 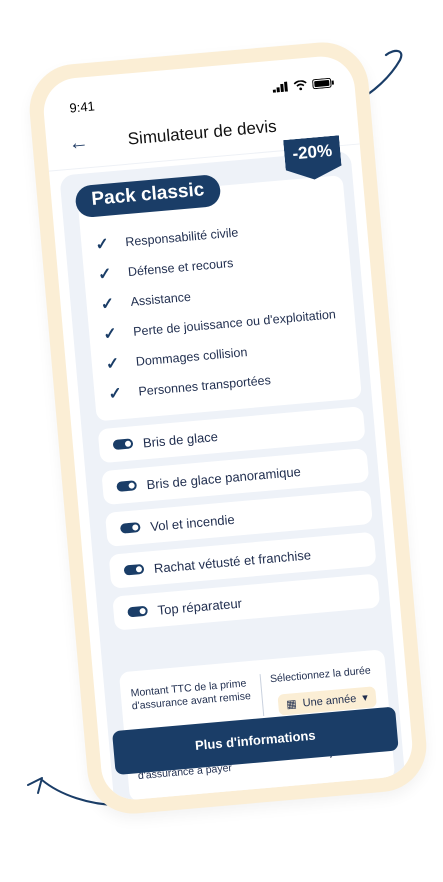 I want to click on calendar-icon: ▦, so click(x=291, y=704).